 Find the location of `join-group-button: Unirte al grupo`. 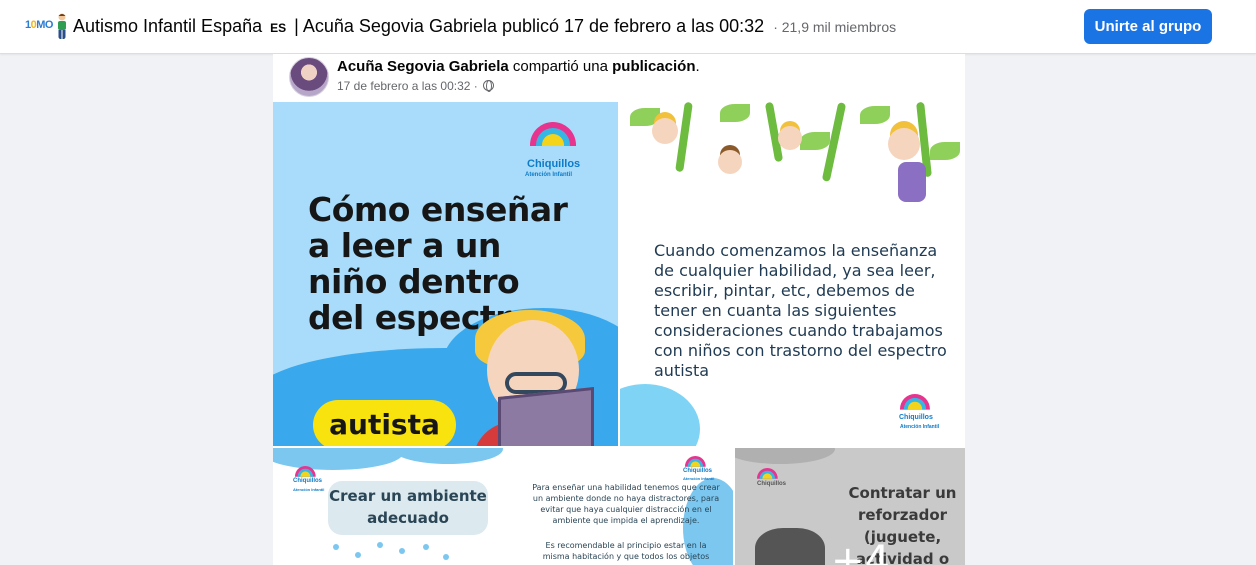

join-group-button: Unirte al grupo is located at coordinates (1148, 26).